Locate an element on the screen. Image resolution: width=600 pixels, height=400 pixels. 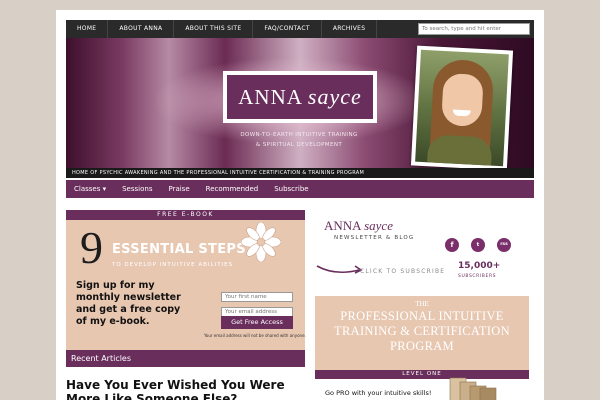
subnav-subscribe: Subscribe is located at coordinates (291, 189).